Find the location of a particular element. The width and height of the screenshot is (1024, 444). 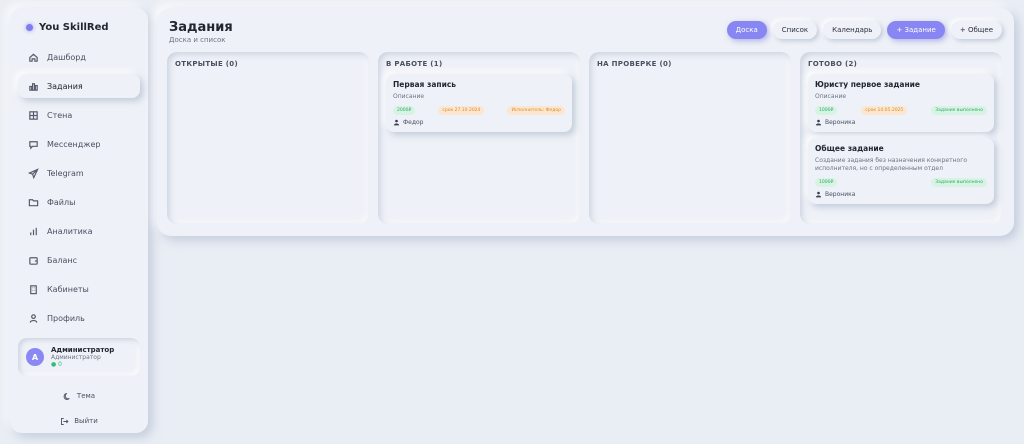

column-title: ГОТОВО (2) is located at coordinates (833, 64).